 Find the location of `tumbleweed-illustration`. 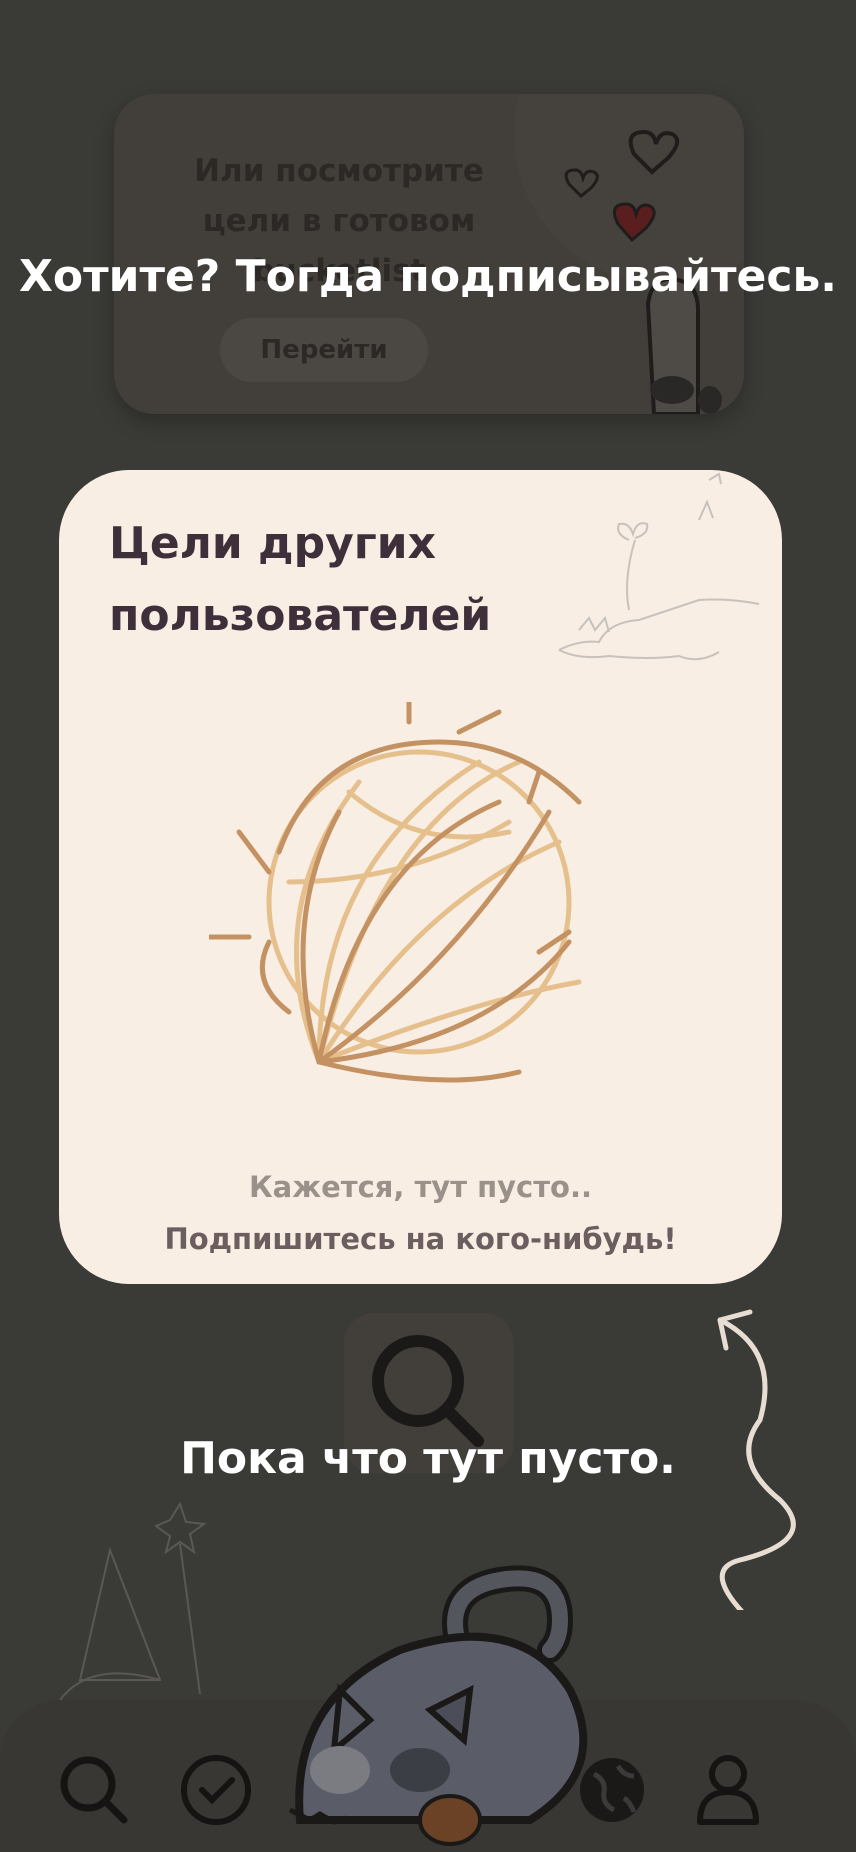

tumbleweed-illustration is located at coordinates (395, 892).